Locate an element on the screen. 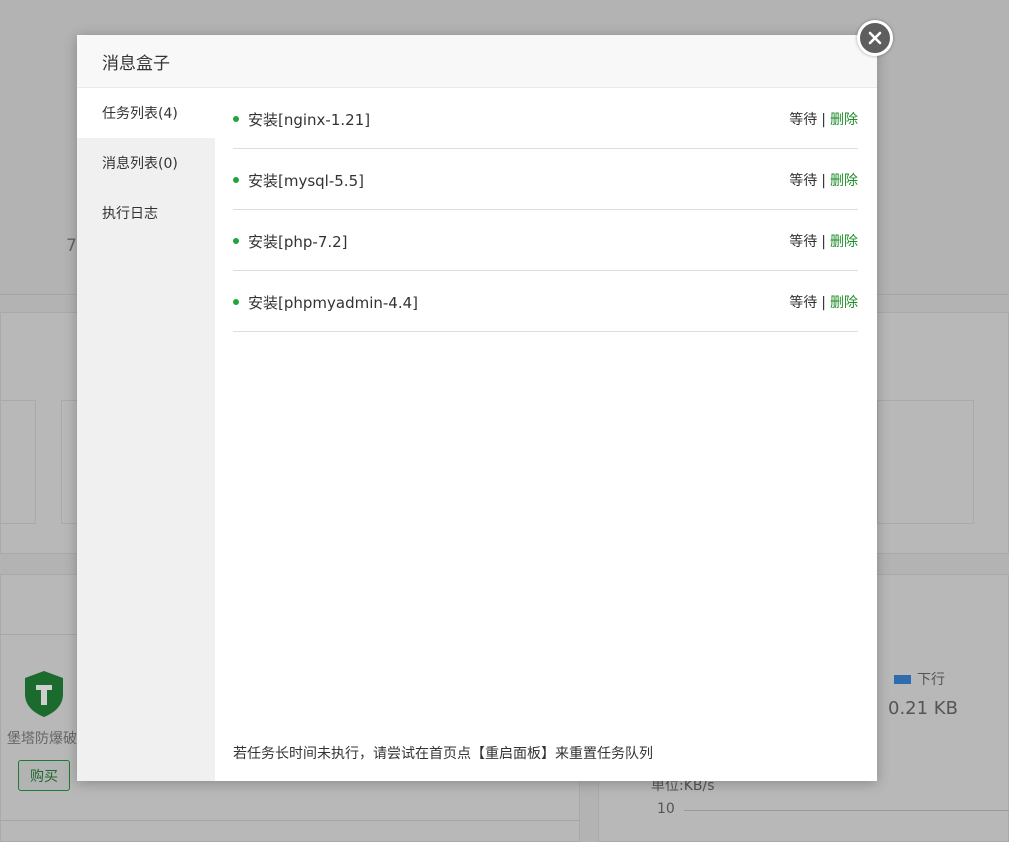 This screenshot has height=842, width=1009. task-info: 安装[nginx-1.21] is located at coordinates (301, 119).